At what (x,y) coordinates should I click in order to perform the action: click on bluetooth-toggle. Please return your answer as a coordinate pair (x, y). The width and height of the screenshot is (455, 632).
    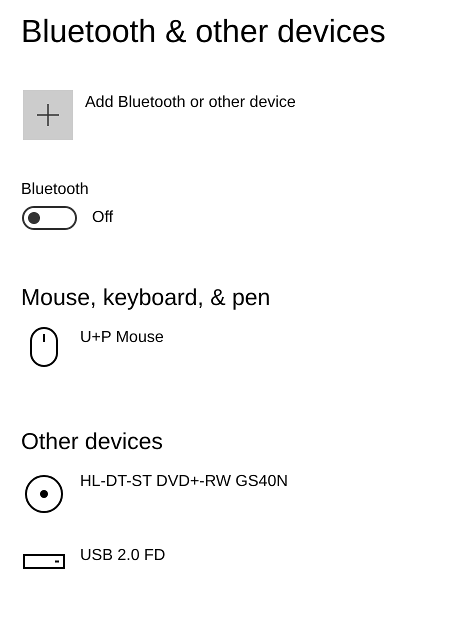
    Looking at the image, I should click on (49, 218).